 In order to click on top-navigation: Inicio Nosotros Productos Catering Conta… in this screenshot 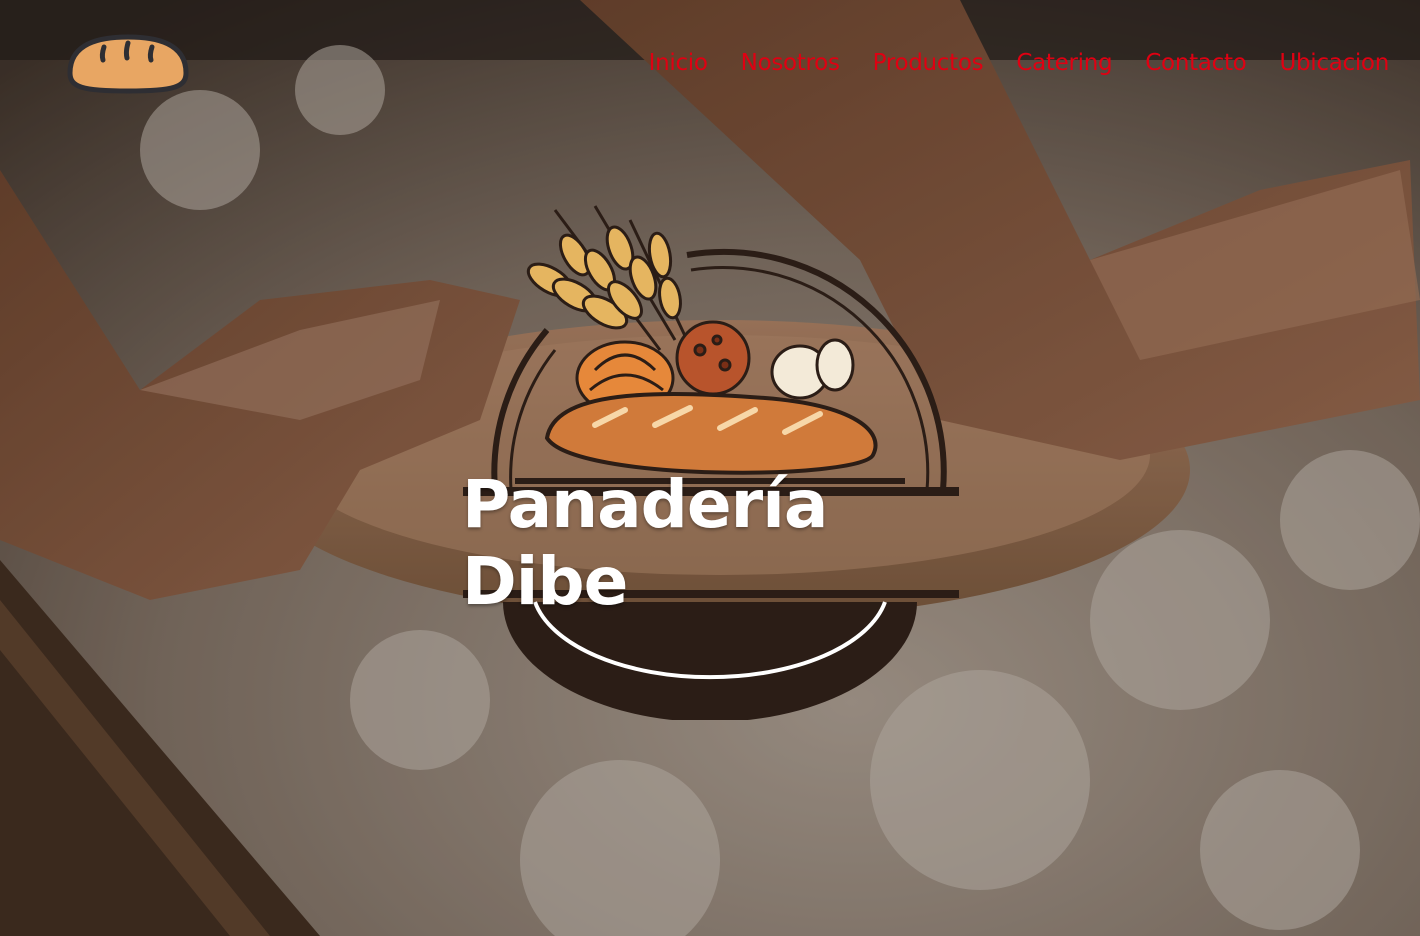, I will do `click(710, 65)`.